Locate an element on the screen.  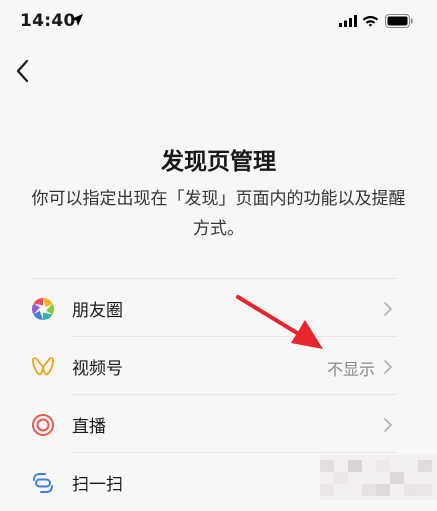
live-icon is located at coordinates (43, 425).